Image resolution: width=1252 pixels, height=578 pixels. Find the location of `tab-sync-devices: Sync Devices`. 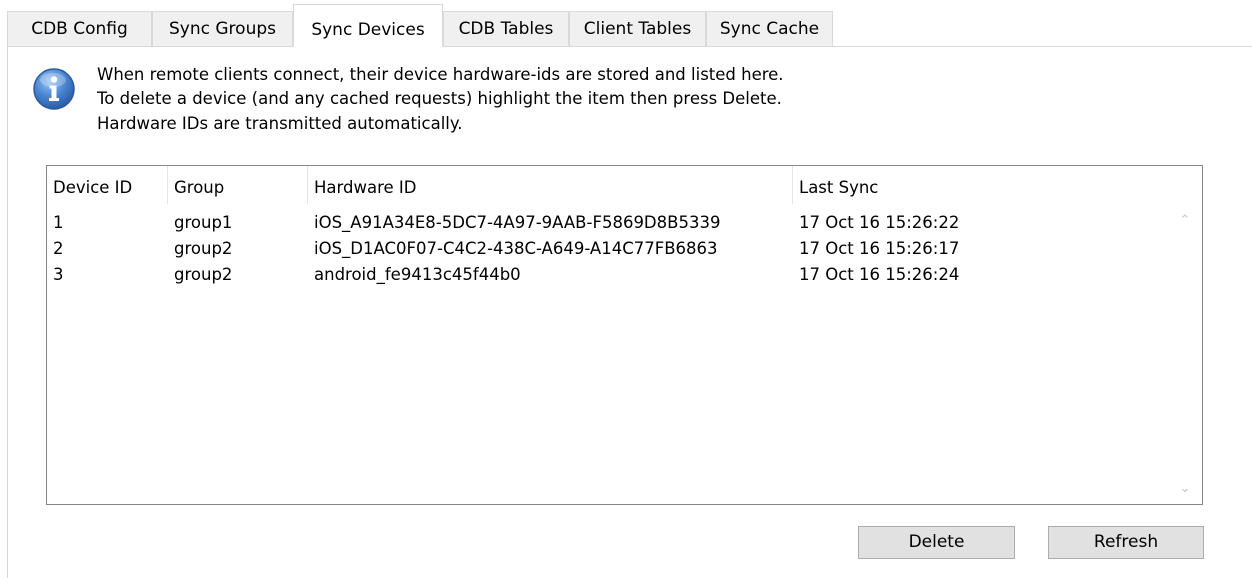

tab-sync-devices: Sync Devices is located at coordinates (368, 25).